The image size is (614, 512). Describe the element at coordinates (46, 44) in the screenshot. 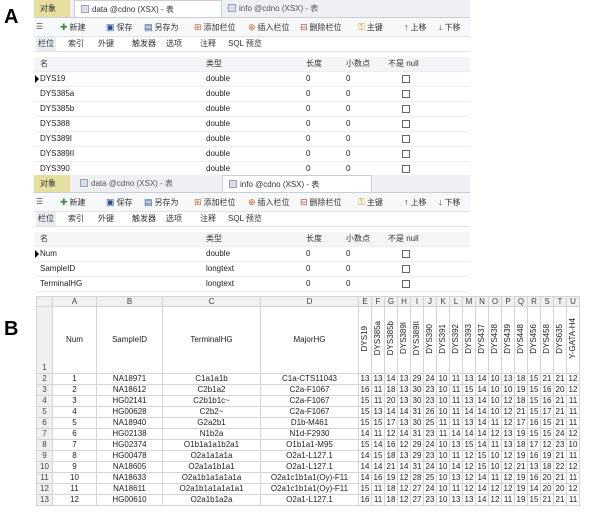

I see `subtab-fields: 栏位` at that location.